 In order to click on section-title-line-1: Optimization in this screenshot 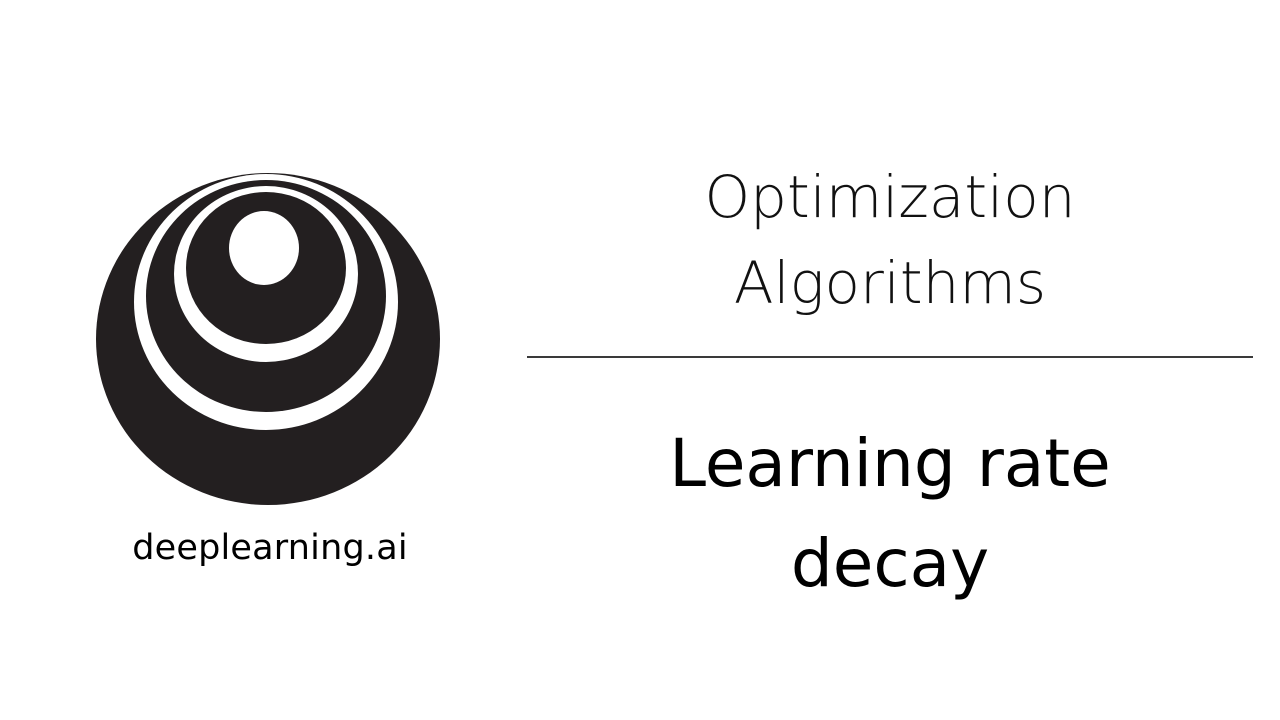, I will do `click(890, 197)`.